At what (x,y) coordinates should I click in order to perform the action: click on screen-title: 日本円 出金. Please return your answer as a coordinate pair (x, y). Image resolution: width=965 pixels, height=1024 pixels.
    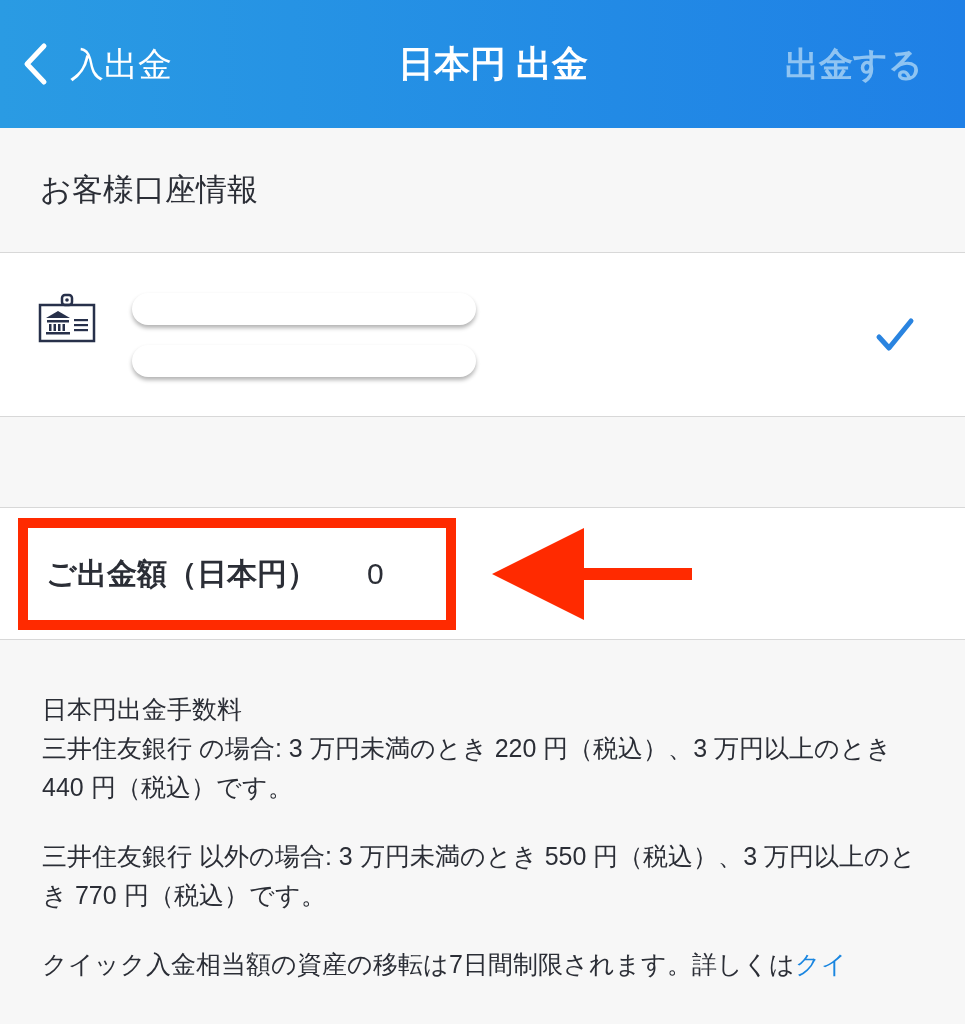
    Looking at the image, I should click on (493, 64).